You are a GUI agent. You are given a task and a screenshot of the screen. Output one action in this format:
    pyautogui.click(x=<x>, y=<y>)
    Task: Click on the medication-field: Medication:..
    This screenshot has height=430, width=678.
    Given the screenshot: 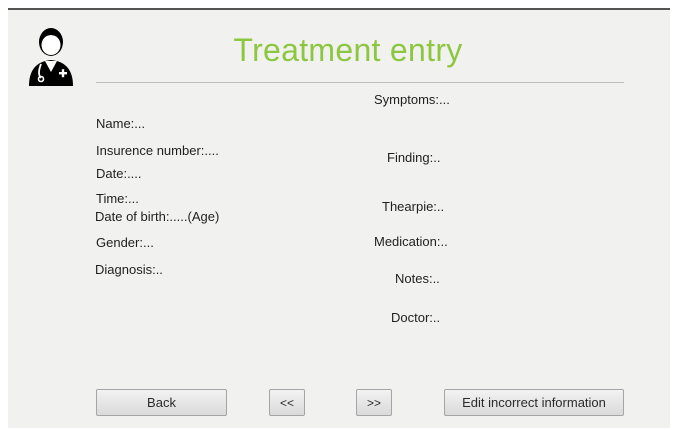 What is the action you would take?
    pyautogui.click(x=411, y=241)
    